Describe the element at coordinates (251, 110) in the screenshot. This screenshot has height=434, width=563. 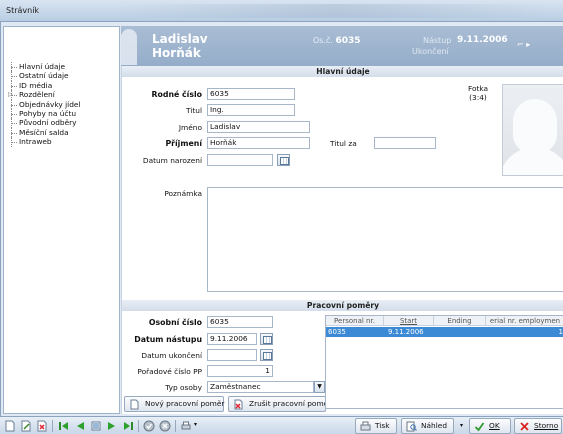
I see `titul-input: Ing.` at that location.